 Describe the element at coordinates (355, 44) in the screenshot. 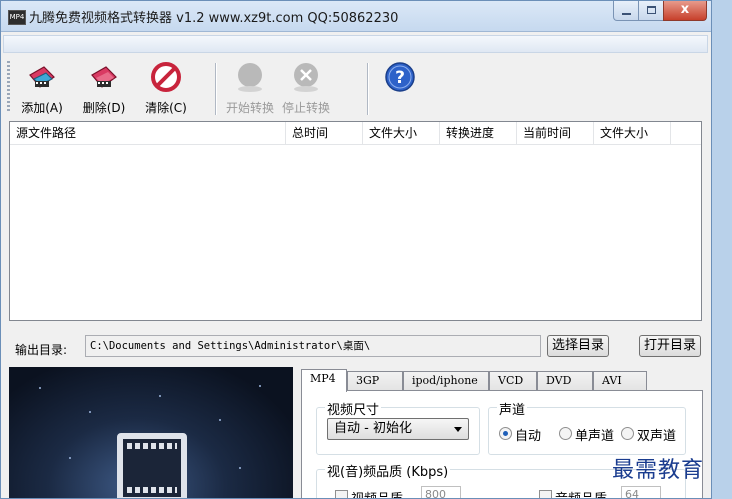

I see `menu-bar` at that location.